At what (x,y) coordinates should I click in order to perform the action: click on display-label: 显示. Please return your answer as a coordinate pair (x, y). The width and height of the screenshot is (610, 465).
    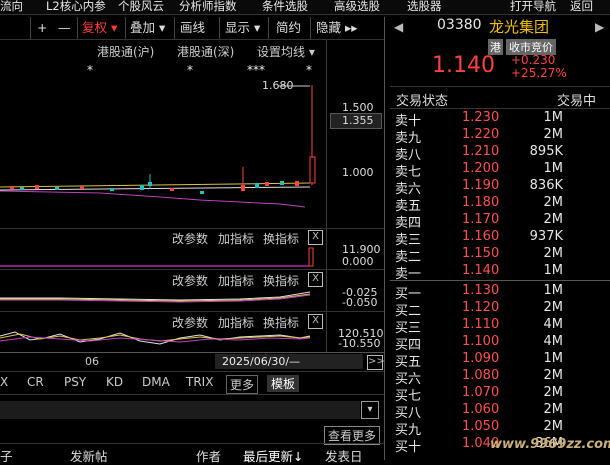
    Looking at the image, I should click on (238, 27).